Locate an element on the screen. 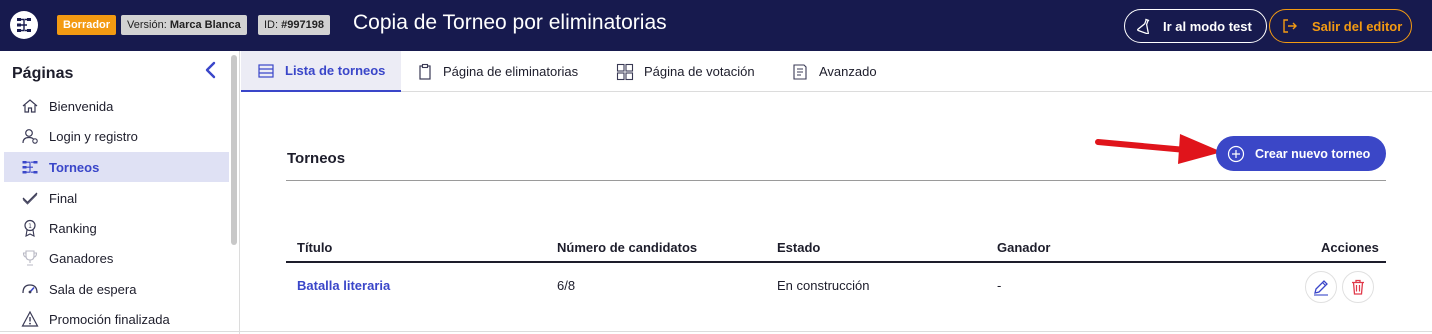 Image resolution: width=1432 pixels, height=334 pixels. tab-label: Avanzado is located at coordinates (848, 71).